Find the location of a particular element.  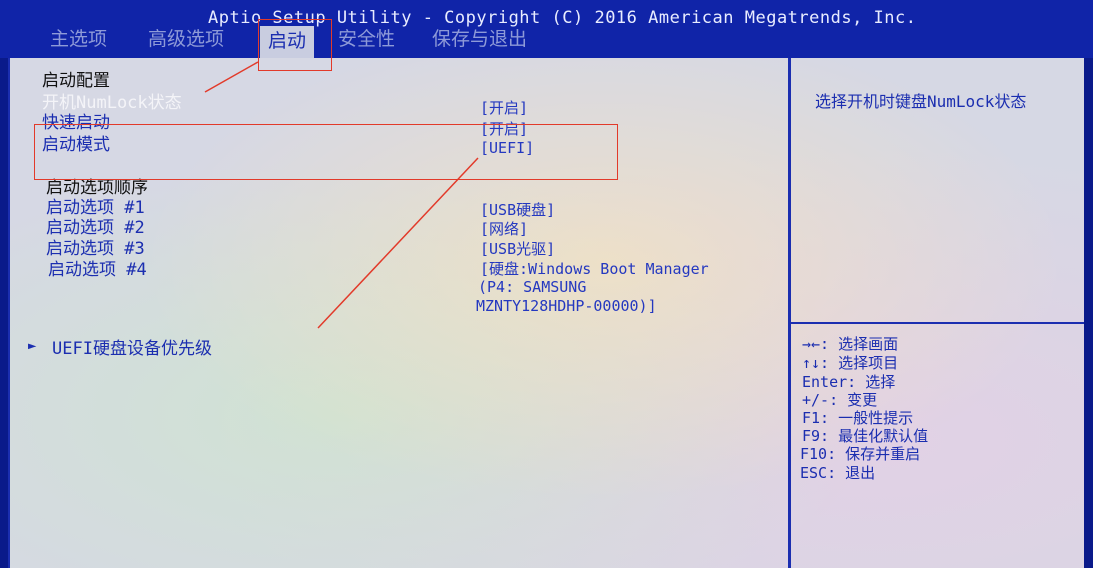

boot-mode-value: [UEFI] is located at coordinates (507, 148).